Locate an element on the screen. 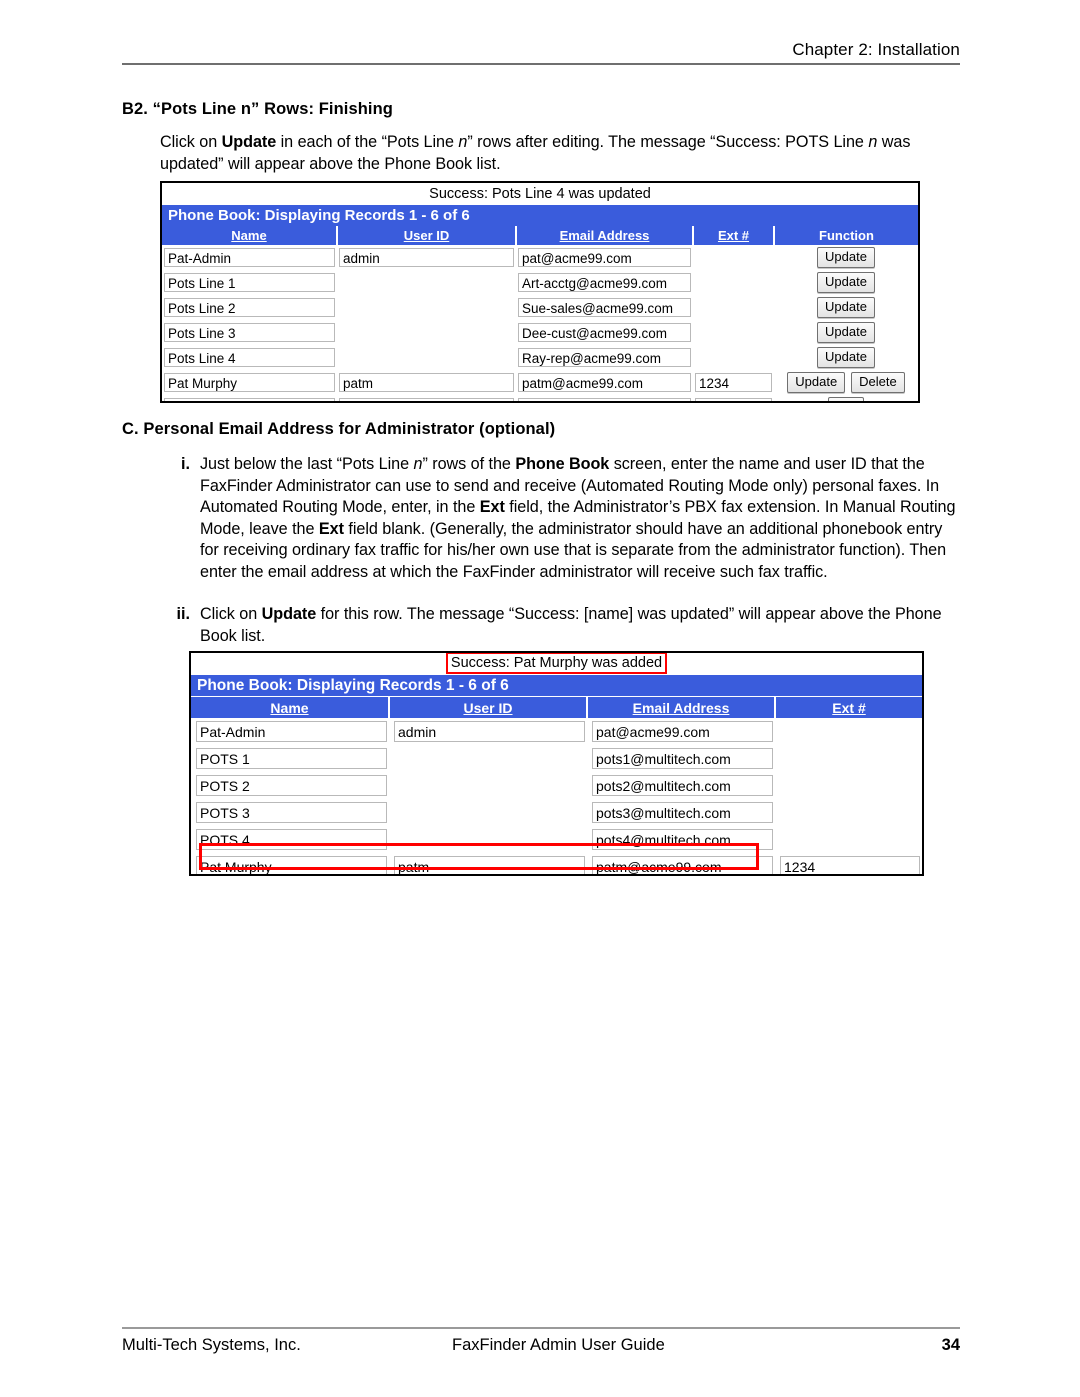 Image resolution: width=1080 pixels, height=1397 pixels. cell-name: POTS 4 is located at coordinates (290, 839).